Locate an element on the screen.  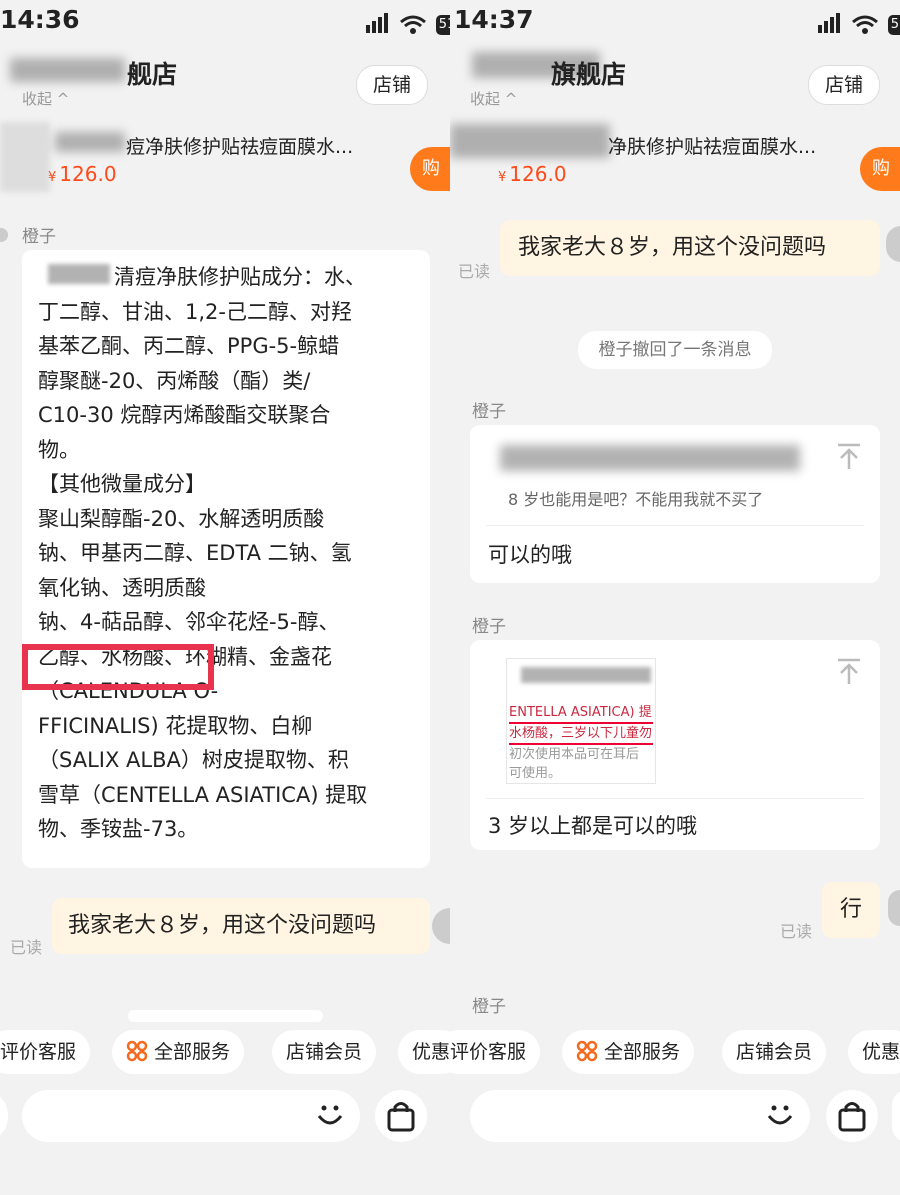
ingredient-line: 物。 is located at coordinates (59, 449).